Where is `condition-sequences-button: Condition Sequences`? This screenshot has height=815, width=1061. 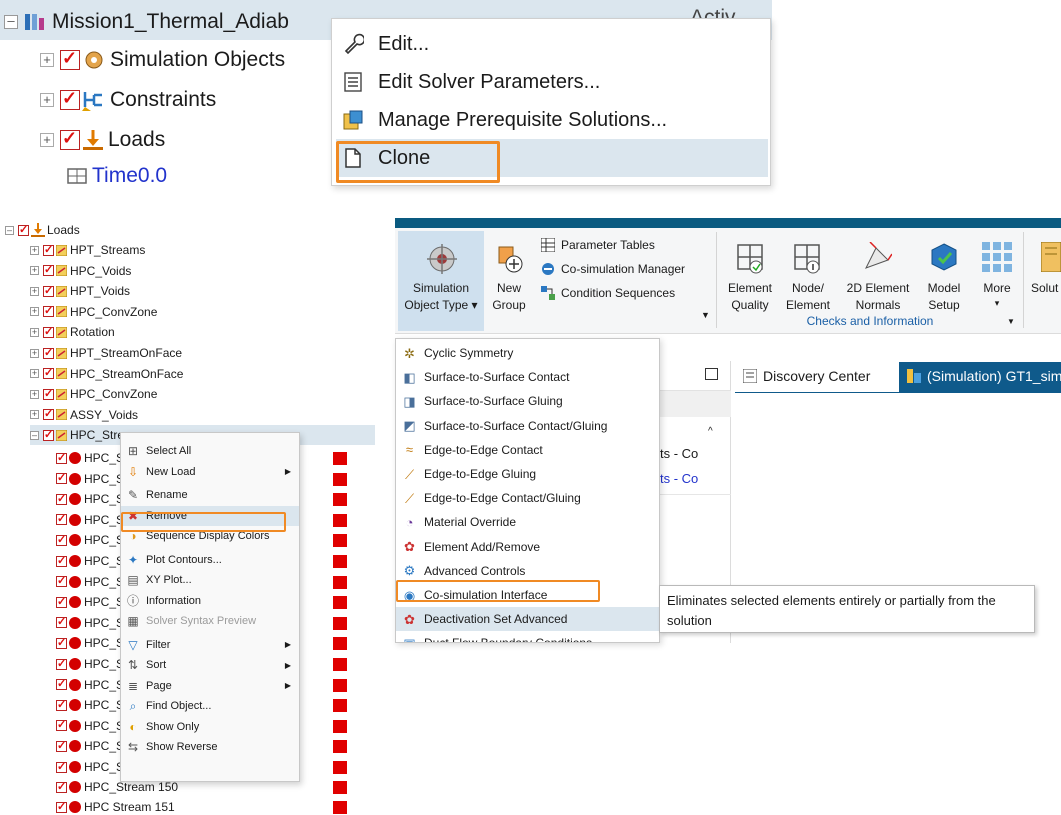
condition-sequences-button: Condition Sequences is located at coordinates (608, 293).